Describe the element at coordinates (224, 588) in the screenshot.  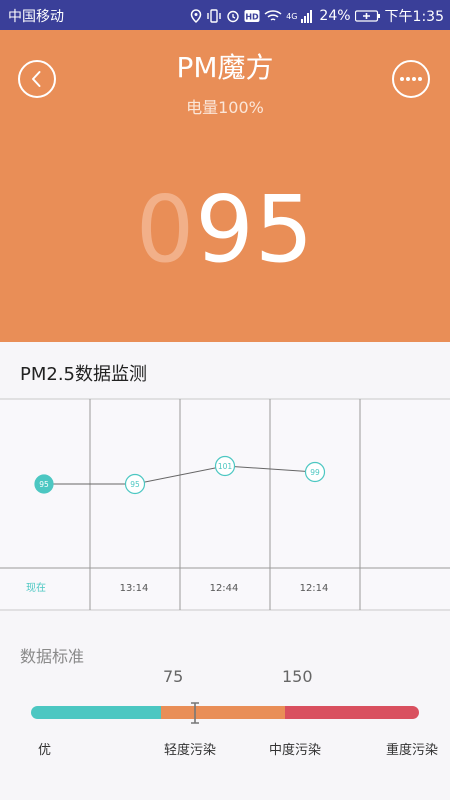
I see `x-tick-label: 12:44` at that location.